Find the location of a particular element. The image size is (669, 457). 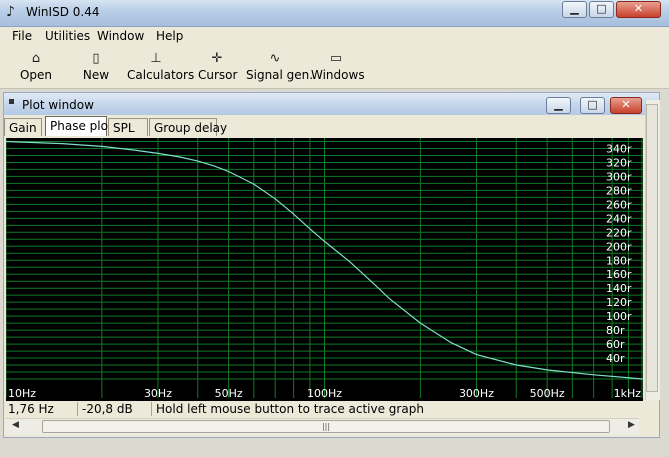

horizontal-scrollbar-thumb: ||| is located at coordinates (326, 426).